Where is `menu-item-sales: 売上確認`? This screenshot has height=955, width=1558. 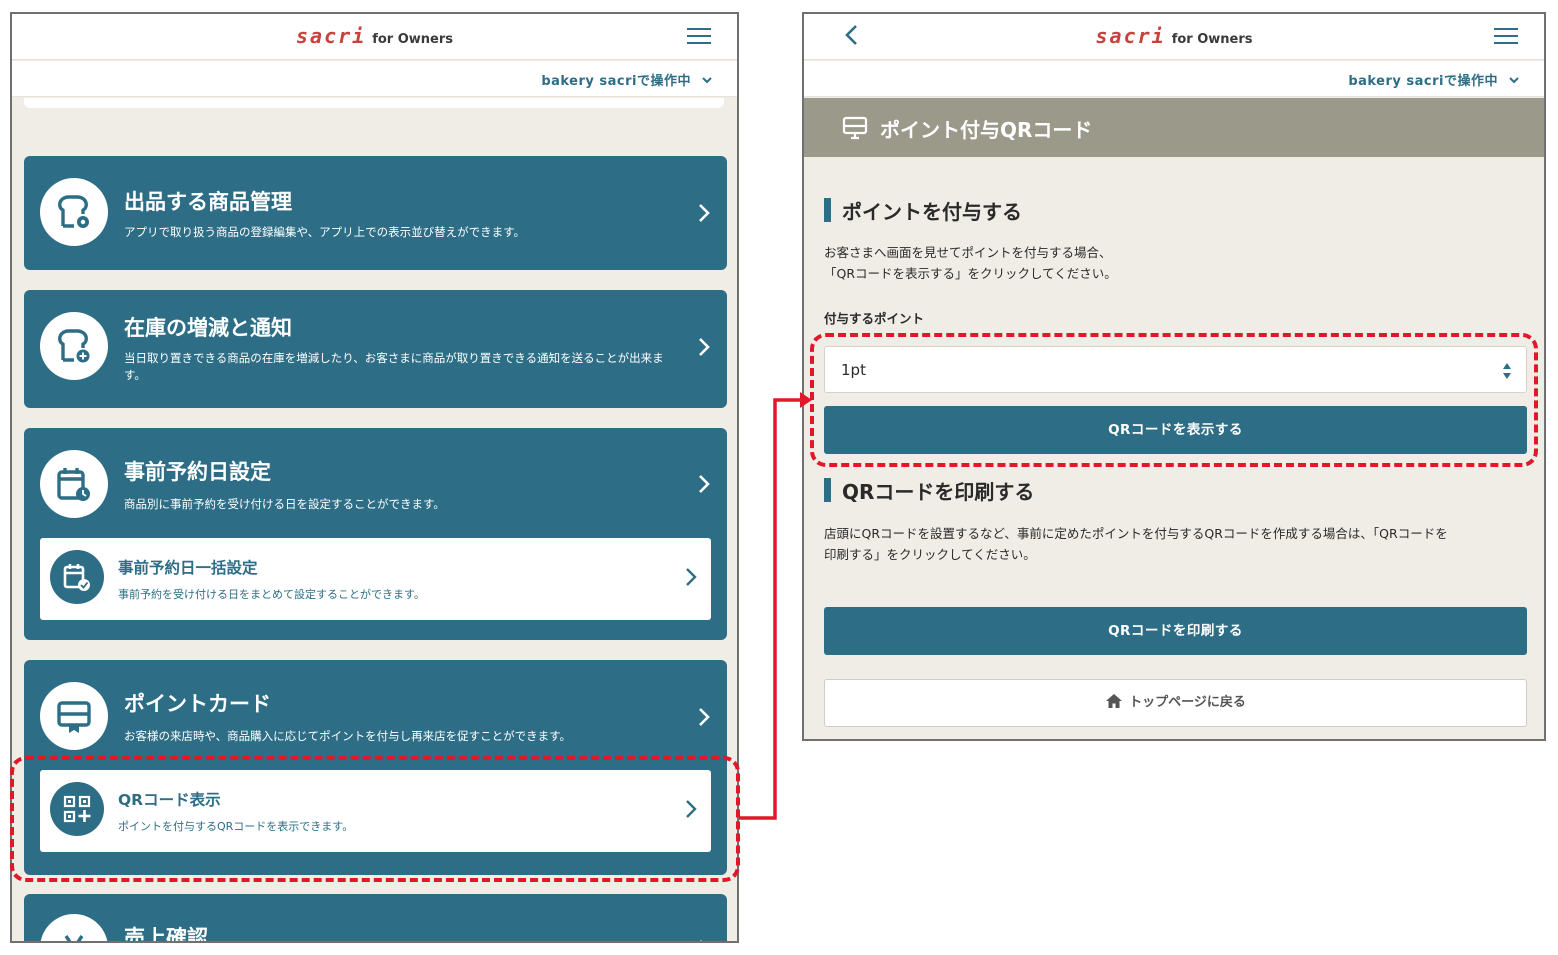
menu-item-sales: 売上確認 is located at coordinates (375, 918).